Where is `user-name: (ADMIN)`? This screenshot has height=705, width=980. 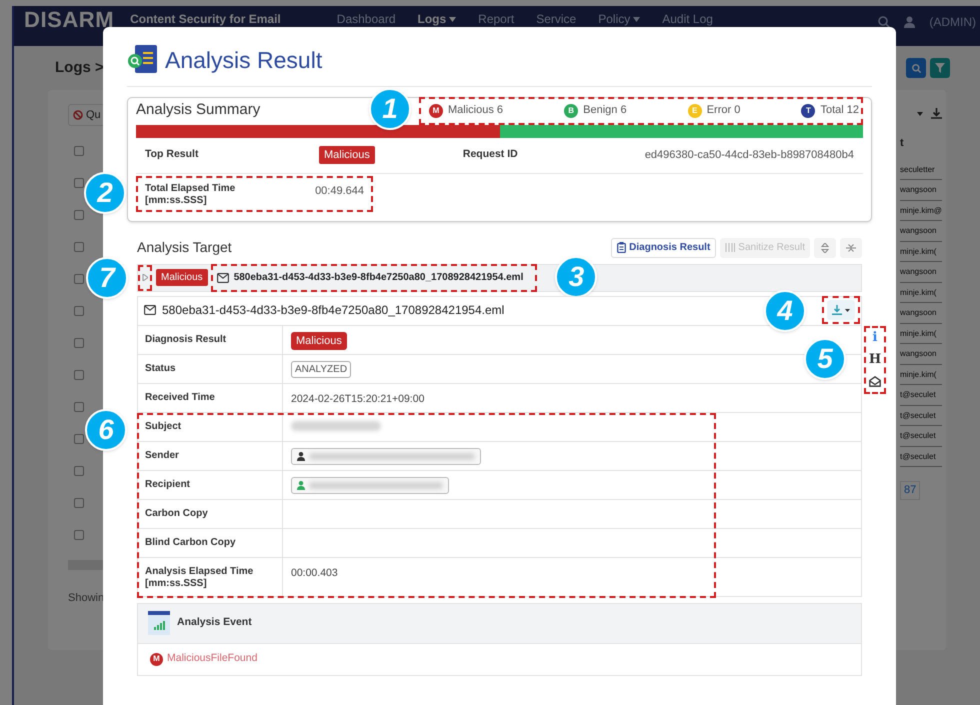
user-name: (ADMIN) is located at coordinates (952, 22).